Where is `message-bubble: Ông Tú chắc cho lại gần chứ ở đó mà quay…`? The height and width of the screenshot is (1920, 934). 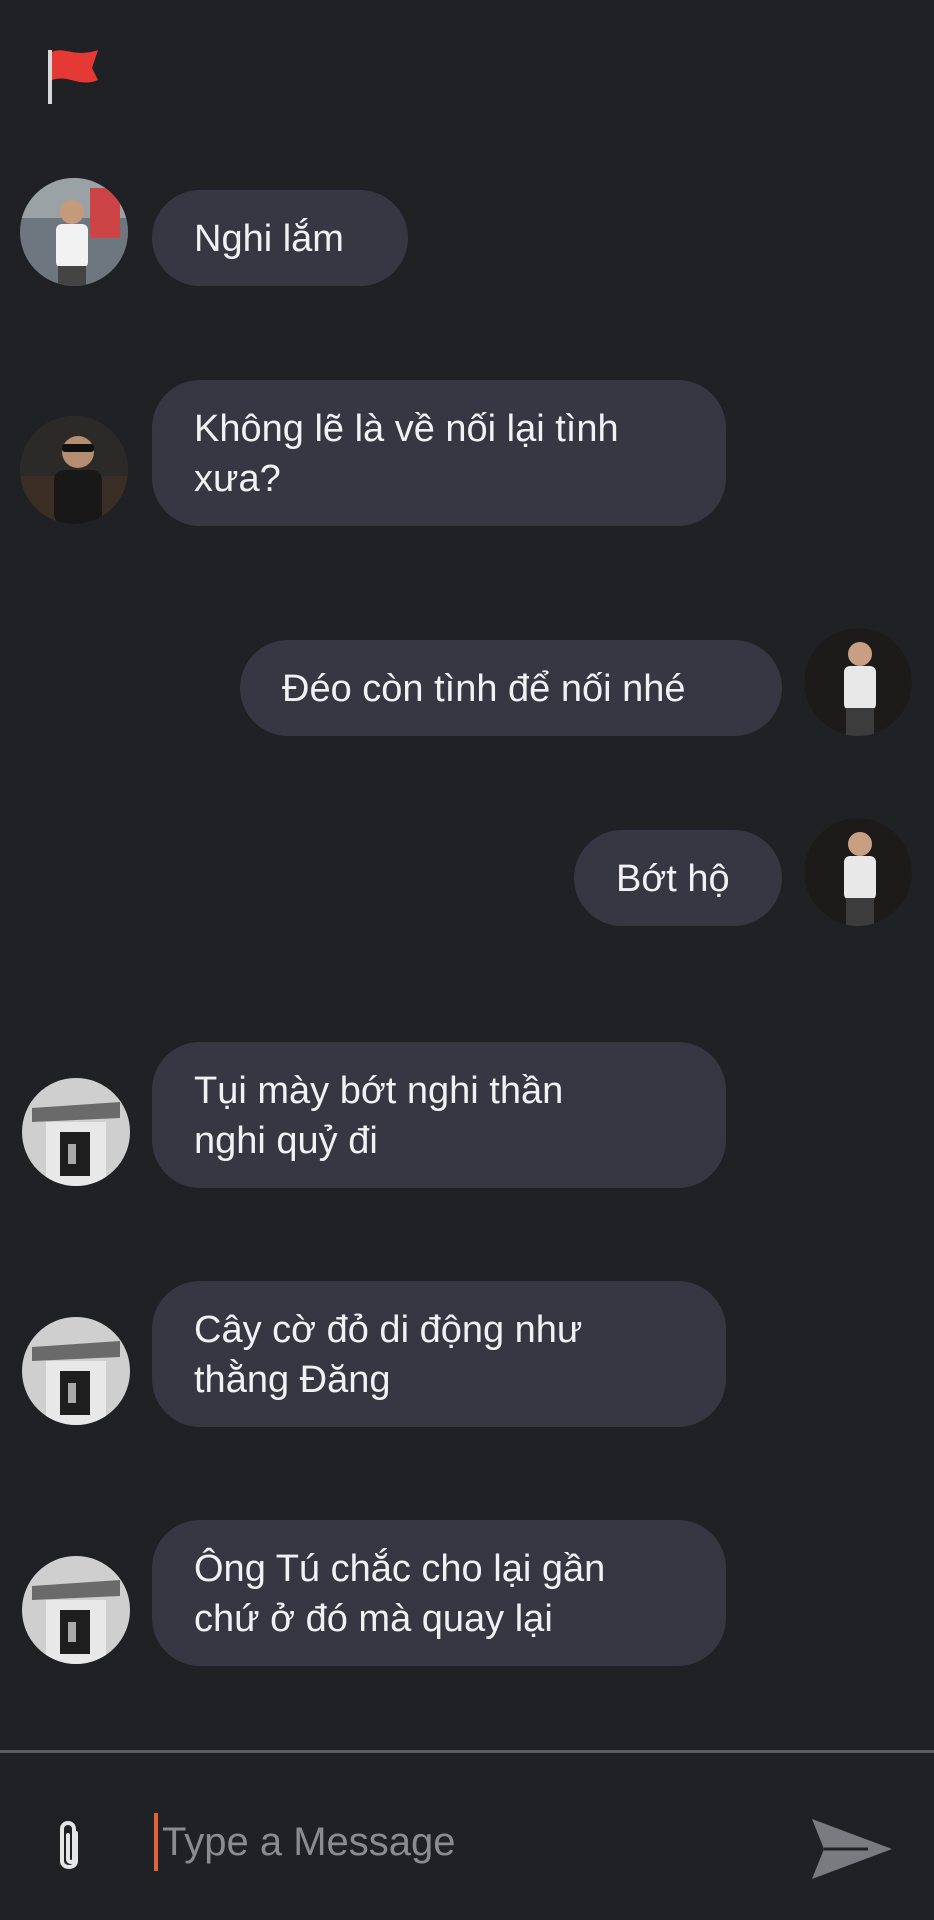
message-bubble: Ông Tú chắc cho lại gần chứ ở đó mà quay… is located at coordinates (439, 1593).